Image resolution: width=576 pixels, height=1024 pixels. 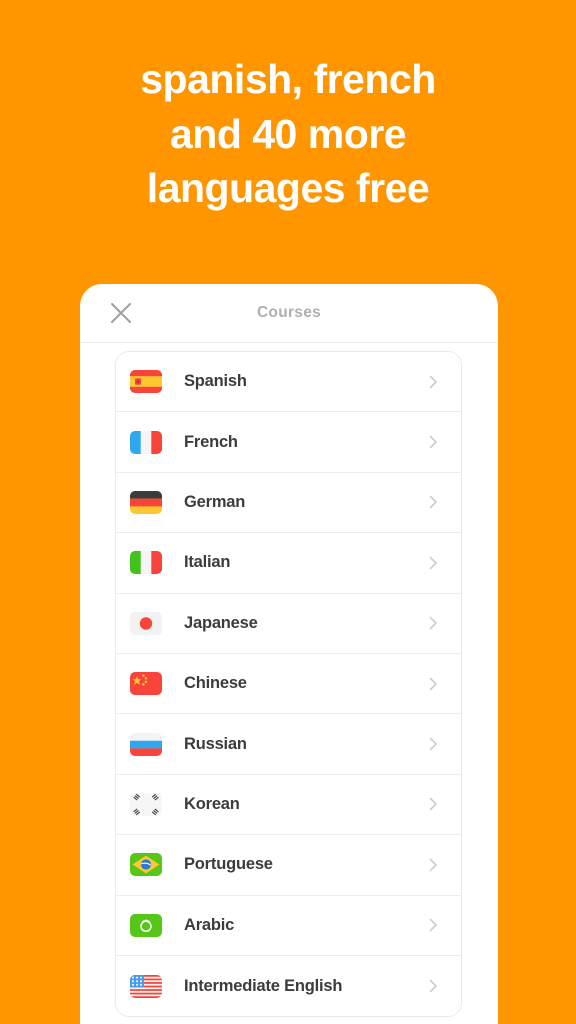 I want to click on course-row: Portuguese, so click(x=288, y=865).